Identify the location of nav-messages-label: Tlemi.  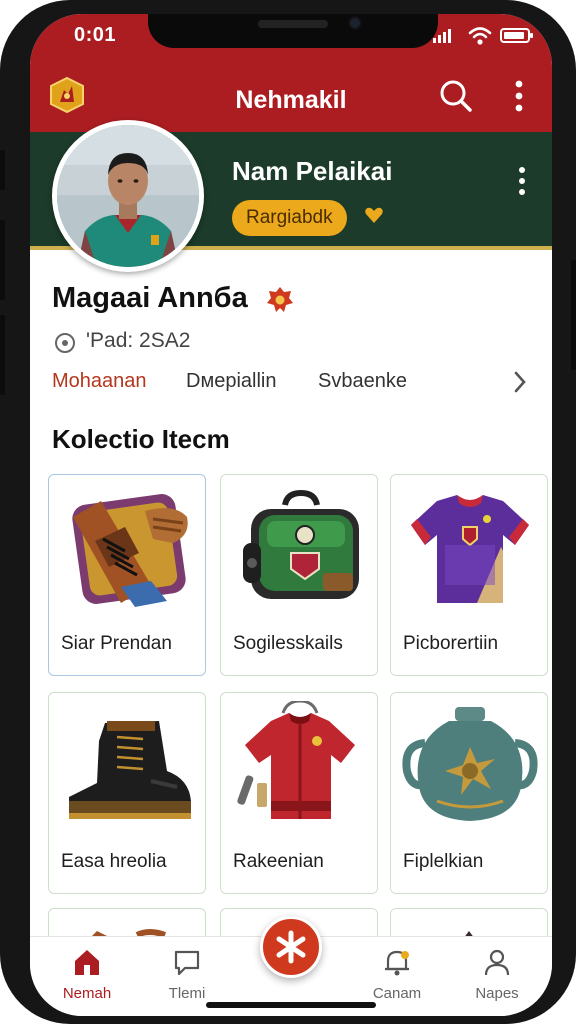
(187, 993).